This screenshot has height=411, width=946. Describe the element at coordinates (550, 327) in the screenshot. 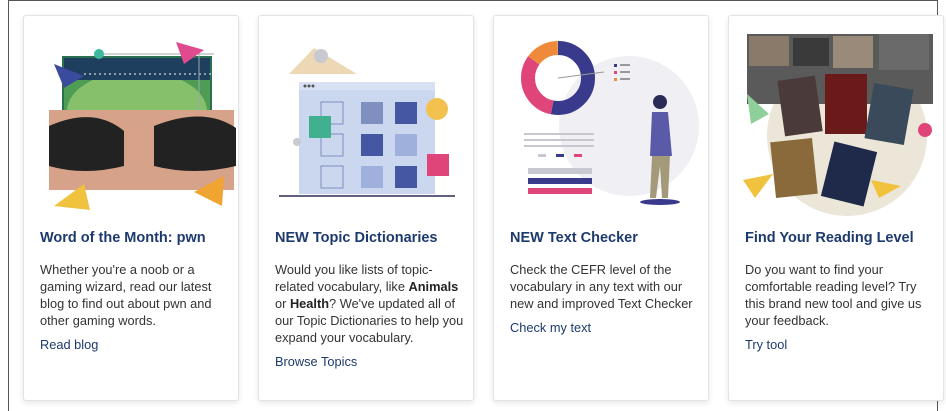

I see `check-my-text-link: Check my text` at that location.